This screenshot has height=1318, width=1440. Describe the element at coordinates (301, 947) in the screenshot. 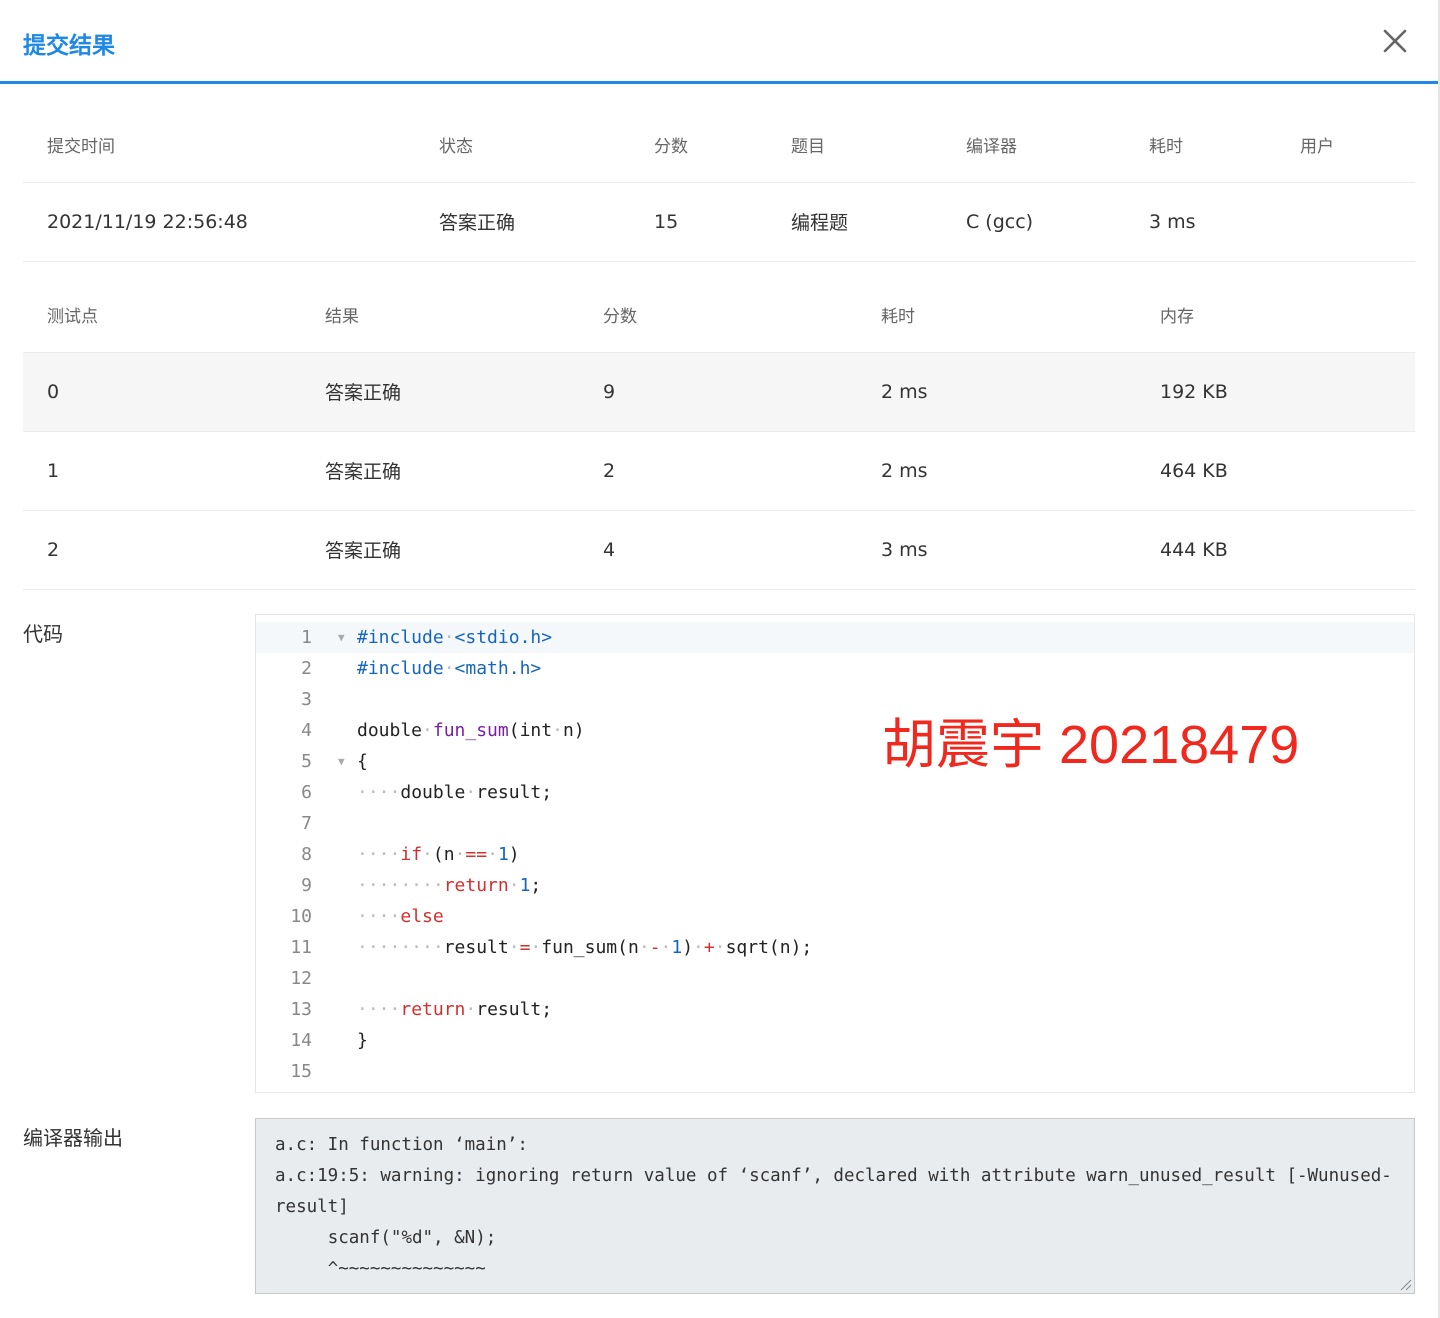

I see `line-number: 11` at that location.